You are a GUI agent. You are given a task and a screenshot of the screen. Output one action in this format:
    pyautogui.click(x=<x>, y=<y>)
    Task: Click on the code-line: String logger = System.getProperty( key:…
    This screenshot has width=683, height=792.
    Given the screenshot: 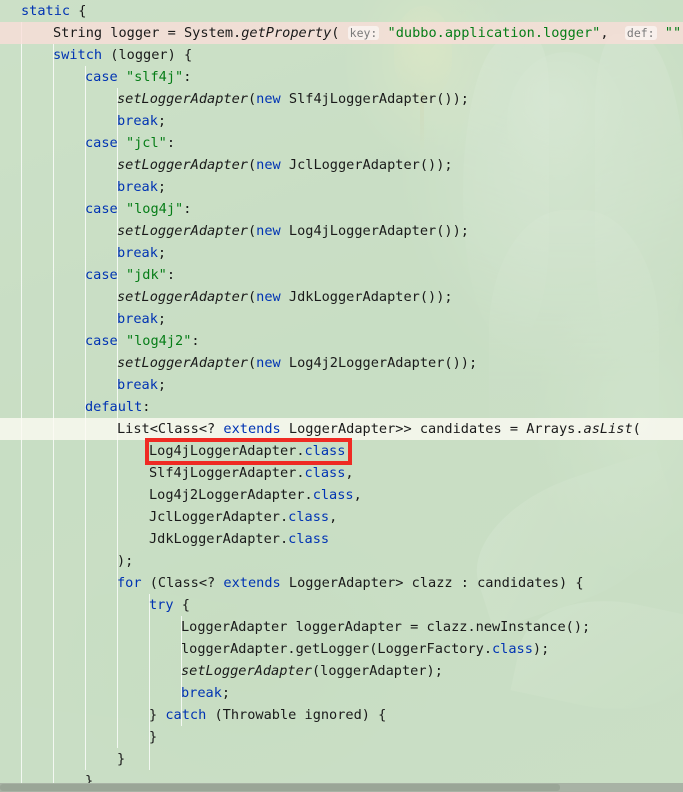 What is the action you would take?
    pyautogui.click(x=341, y=33)
    